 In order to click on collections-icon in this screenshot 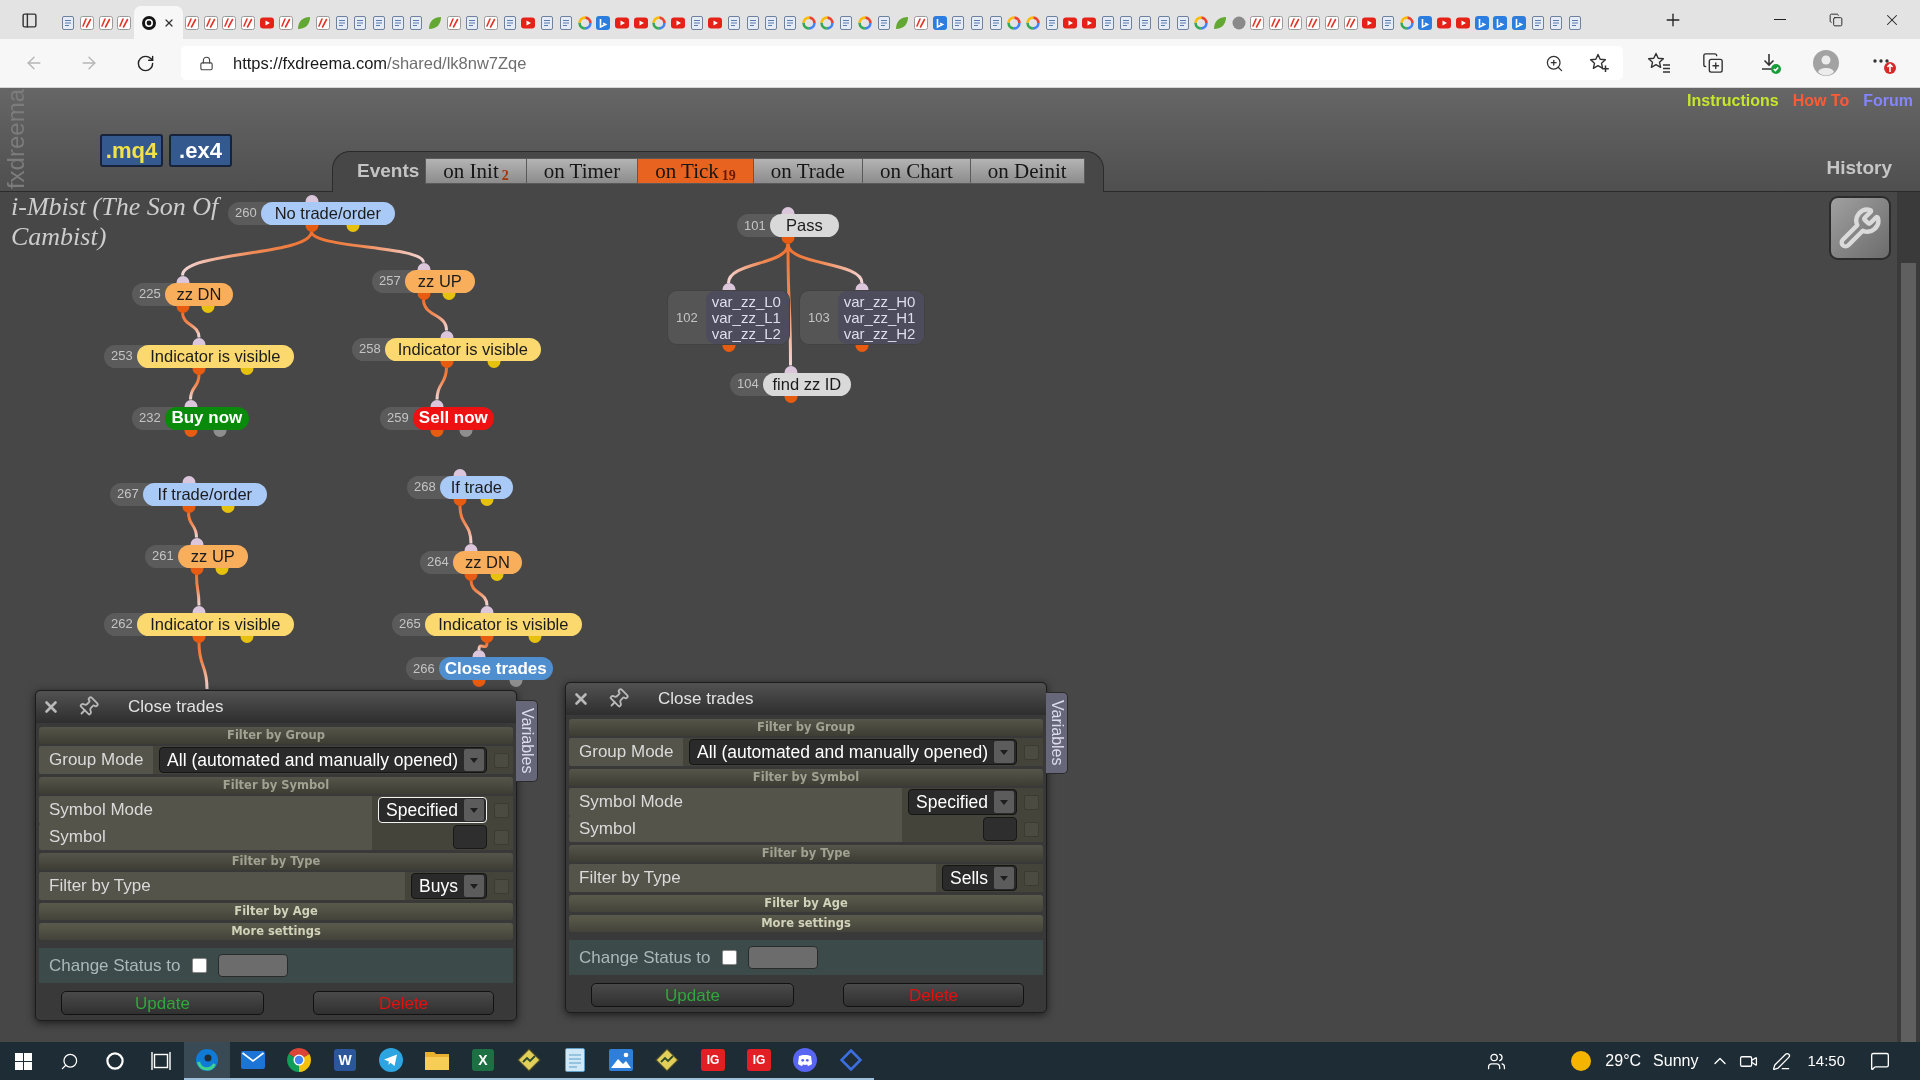, I will do `click(1713, 63)`.